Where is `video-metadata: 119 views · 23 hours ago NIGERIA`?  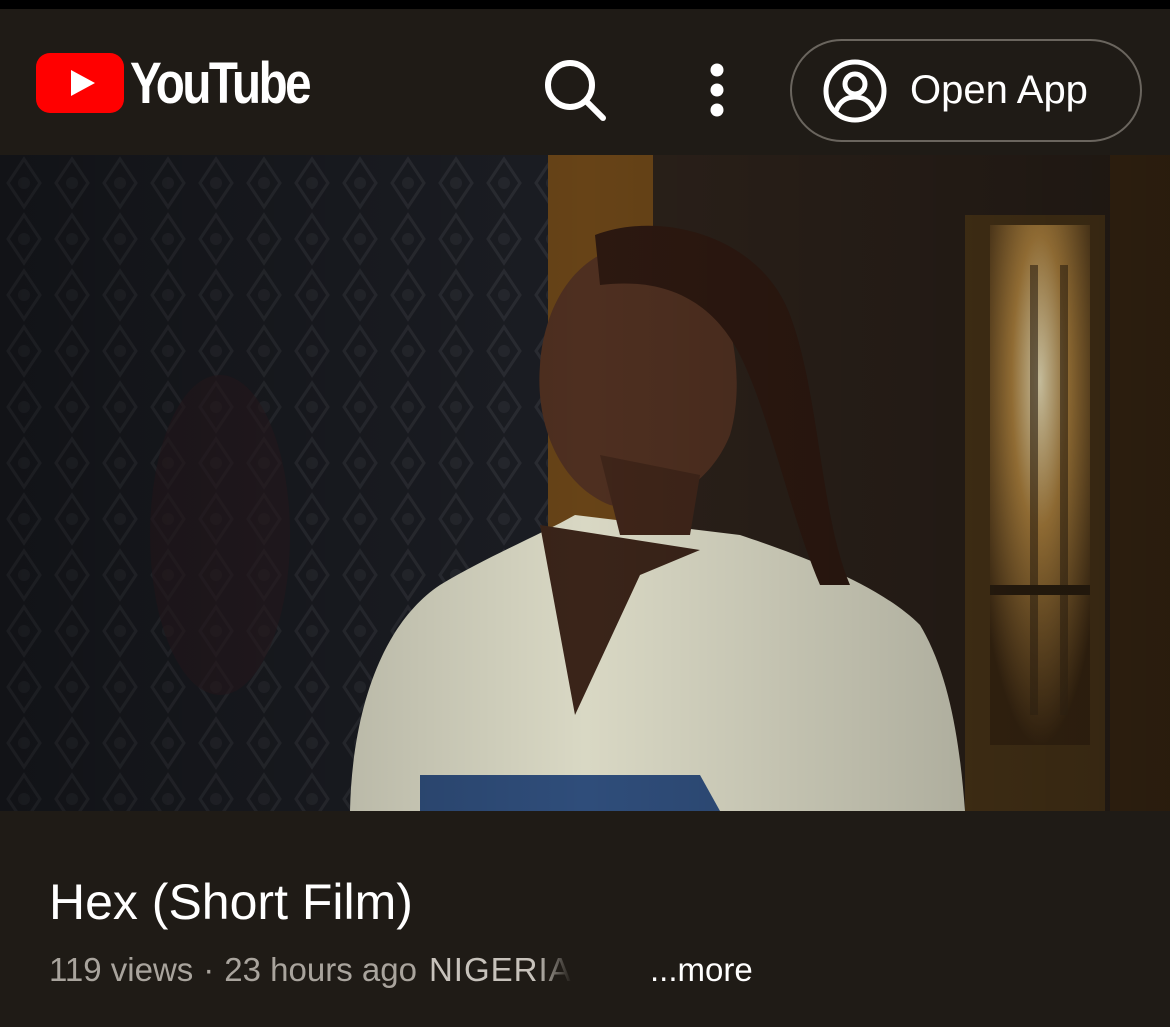
video-metadata: 119 views · 23 hours ago NIGERIA is located at coordinates (310, 970).